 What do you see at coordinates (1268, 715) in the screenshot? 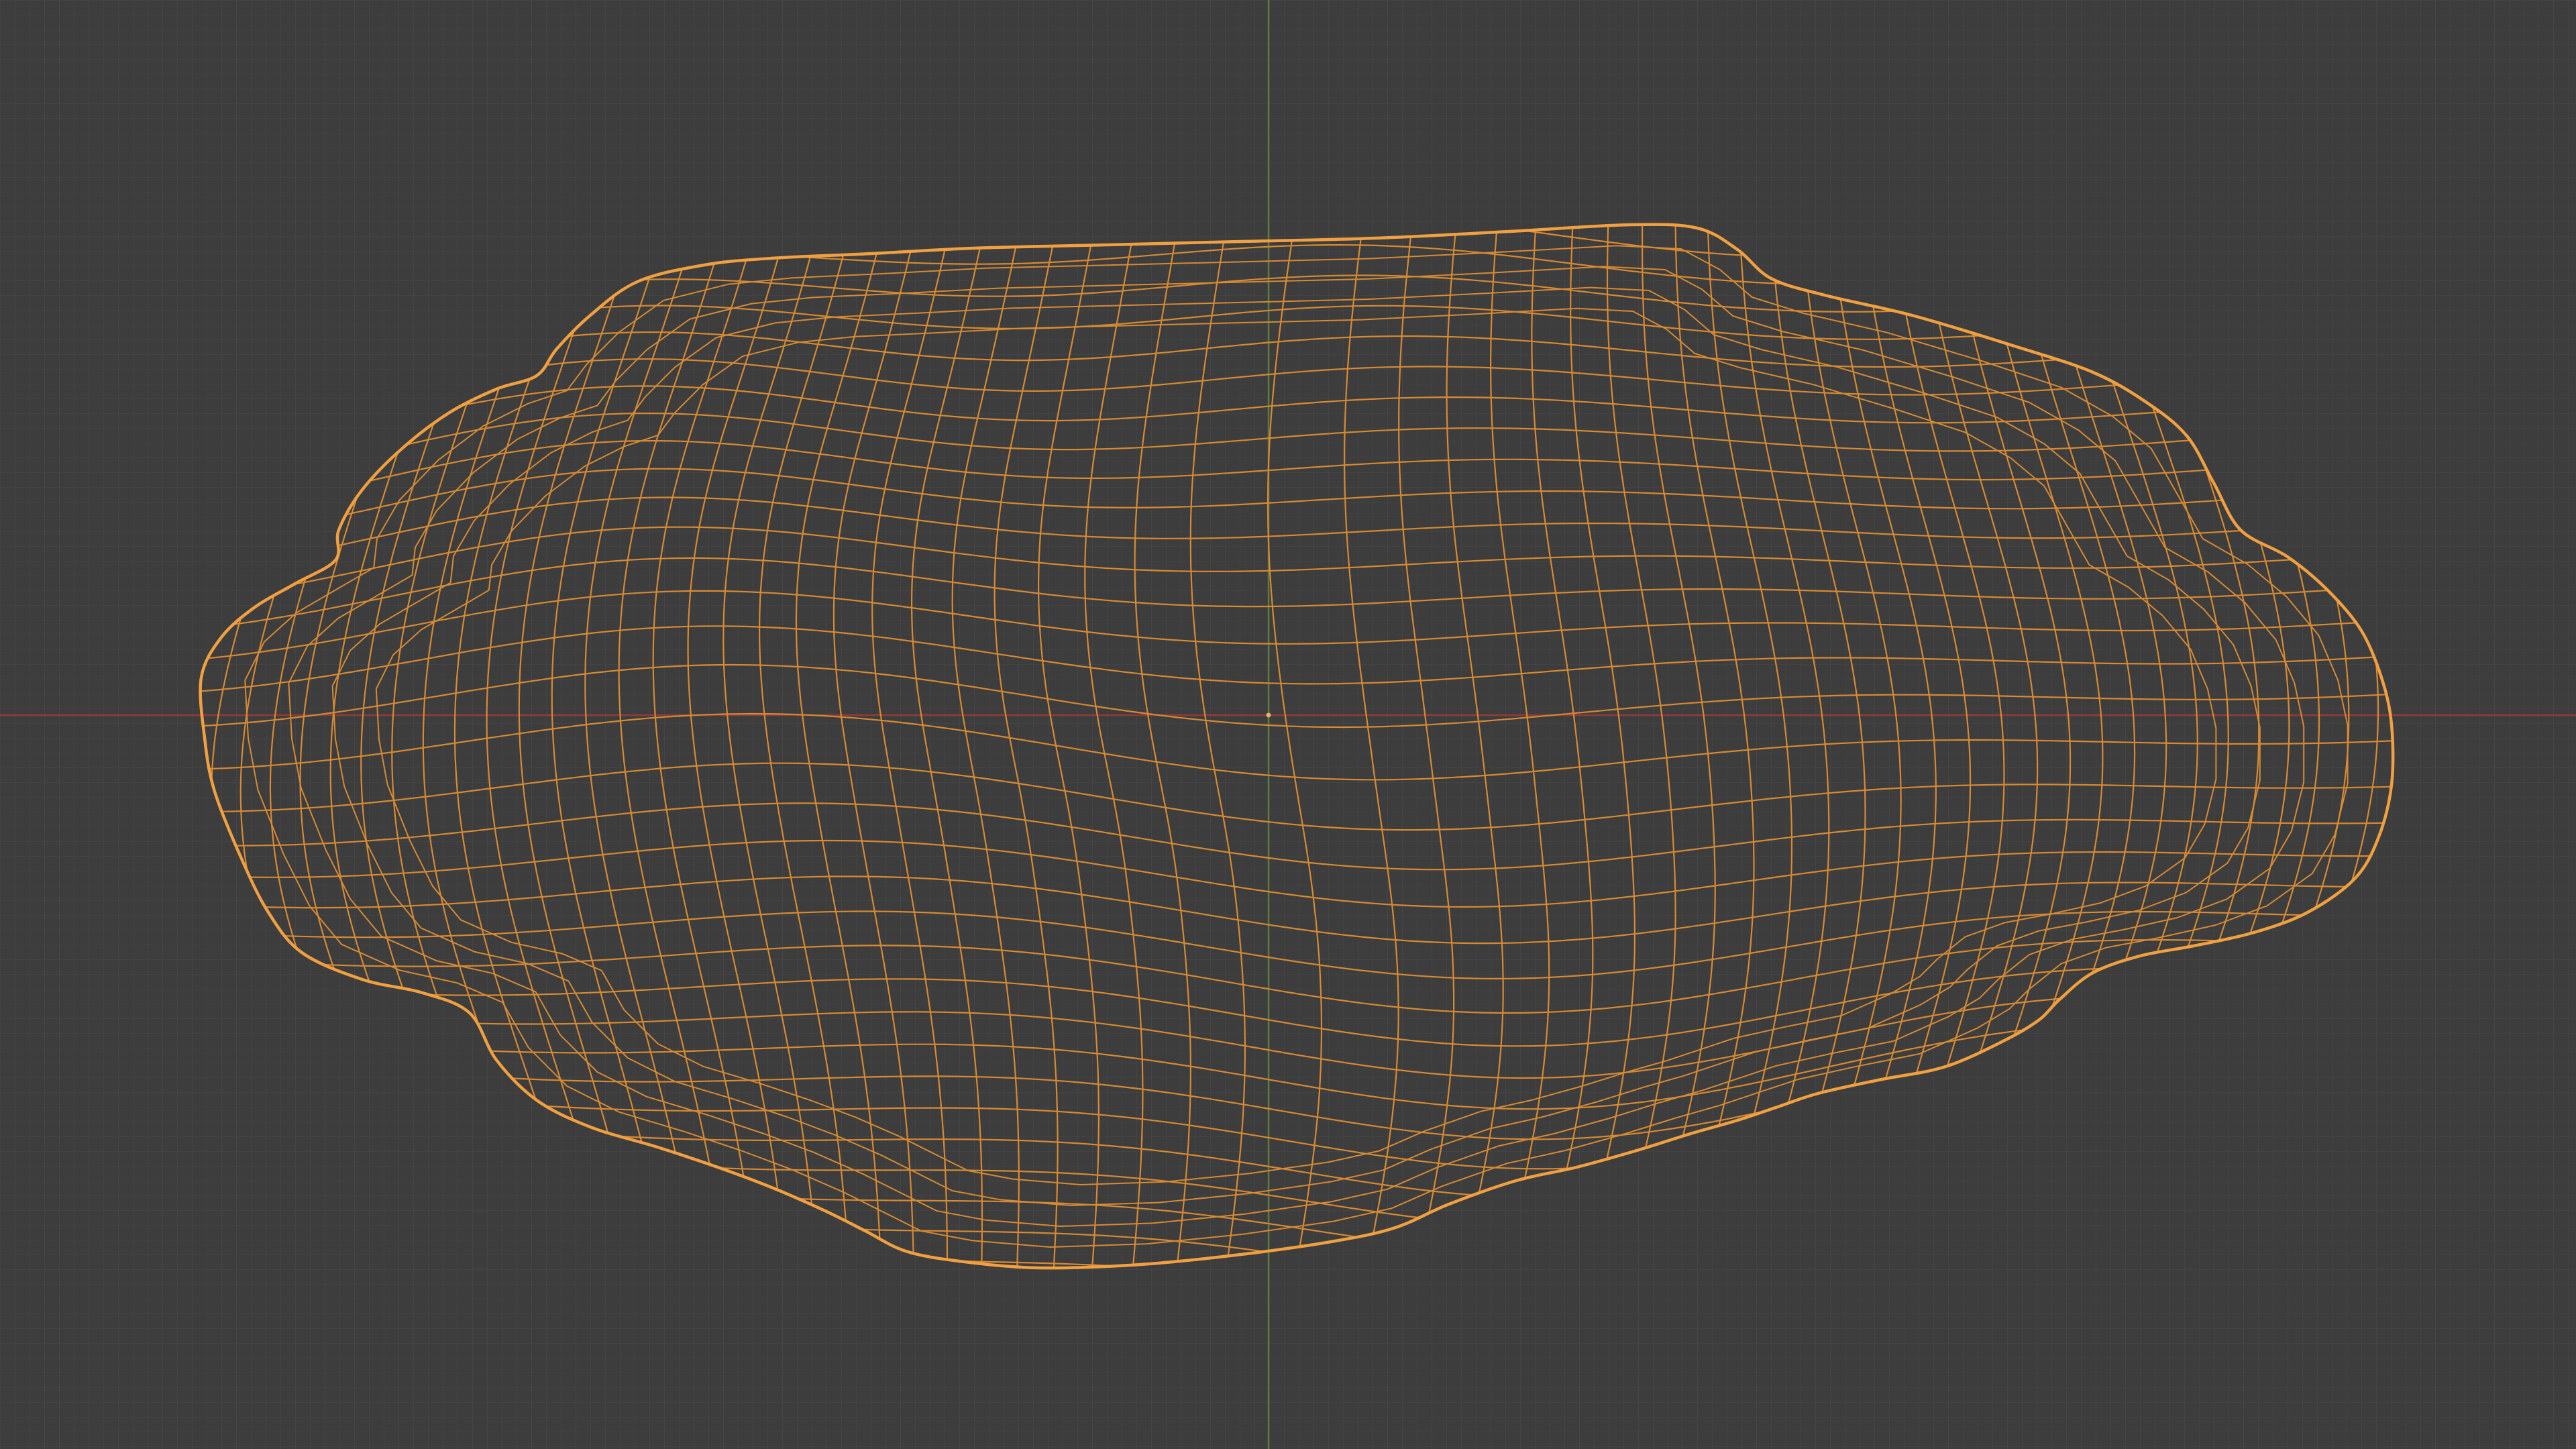
I see `object-origin-point` at bounding box center [1268, 715].